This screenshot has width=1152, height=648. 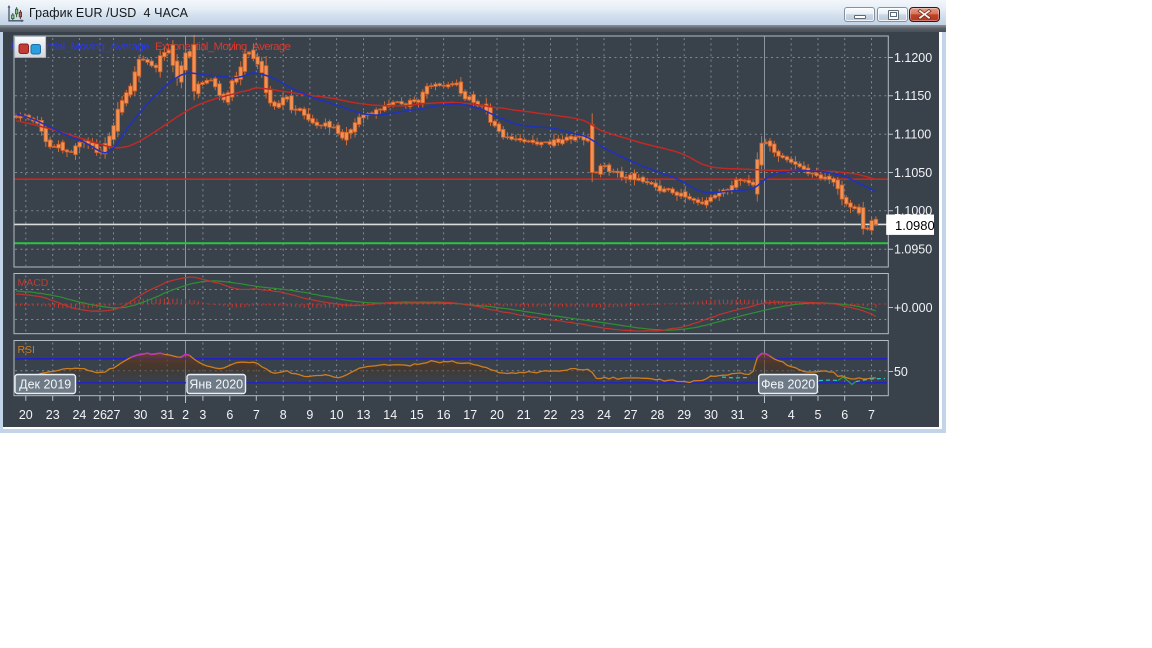 I want to click on svg-text: 9, so click(x=309, y=414).